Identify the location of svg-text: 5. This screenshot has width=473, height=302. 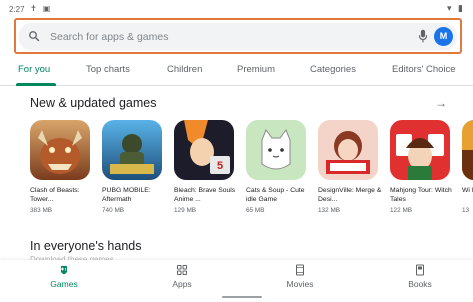
(220, 166).